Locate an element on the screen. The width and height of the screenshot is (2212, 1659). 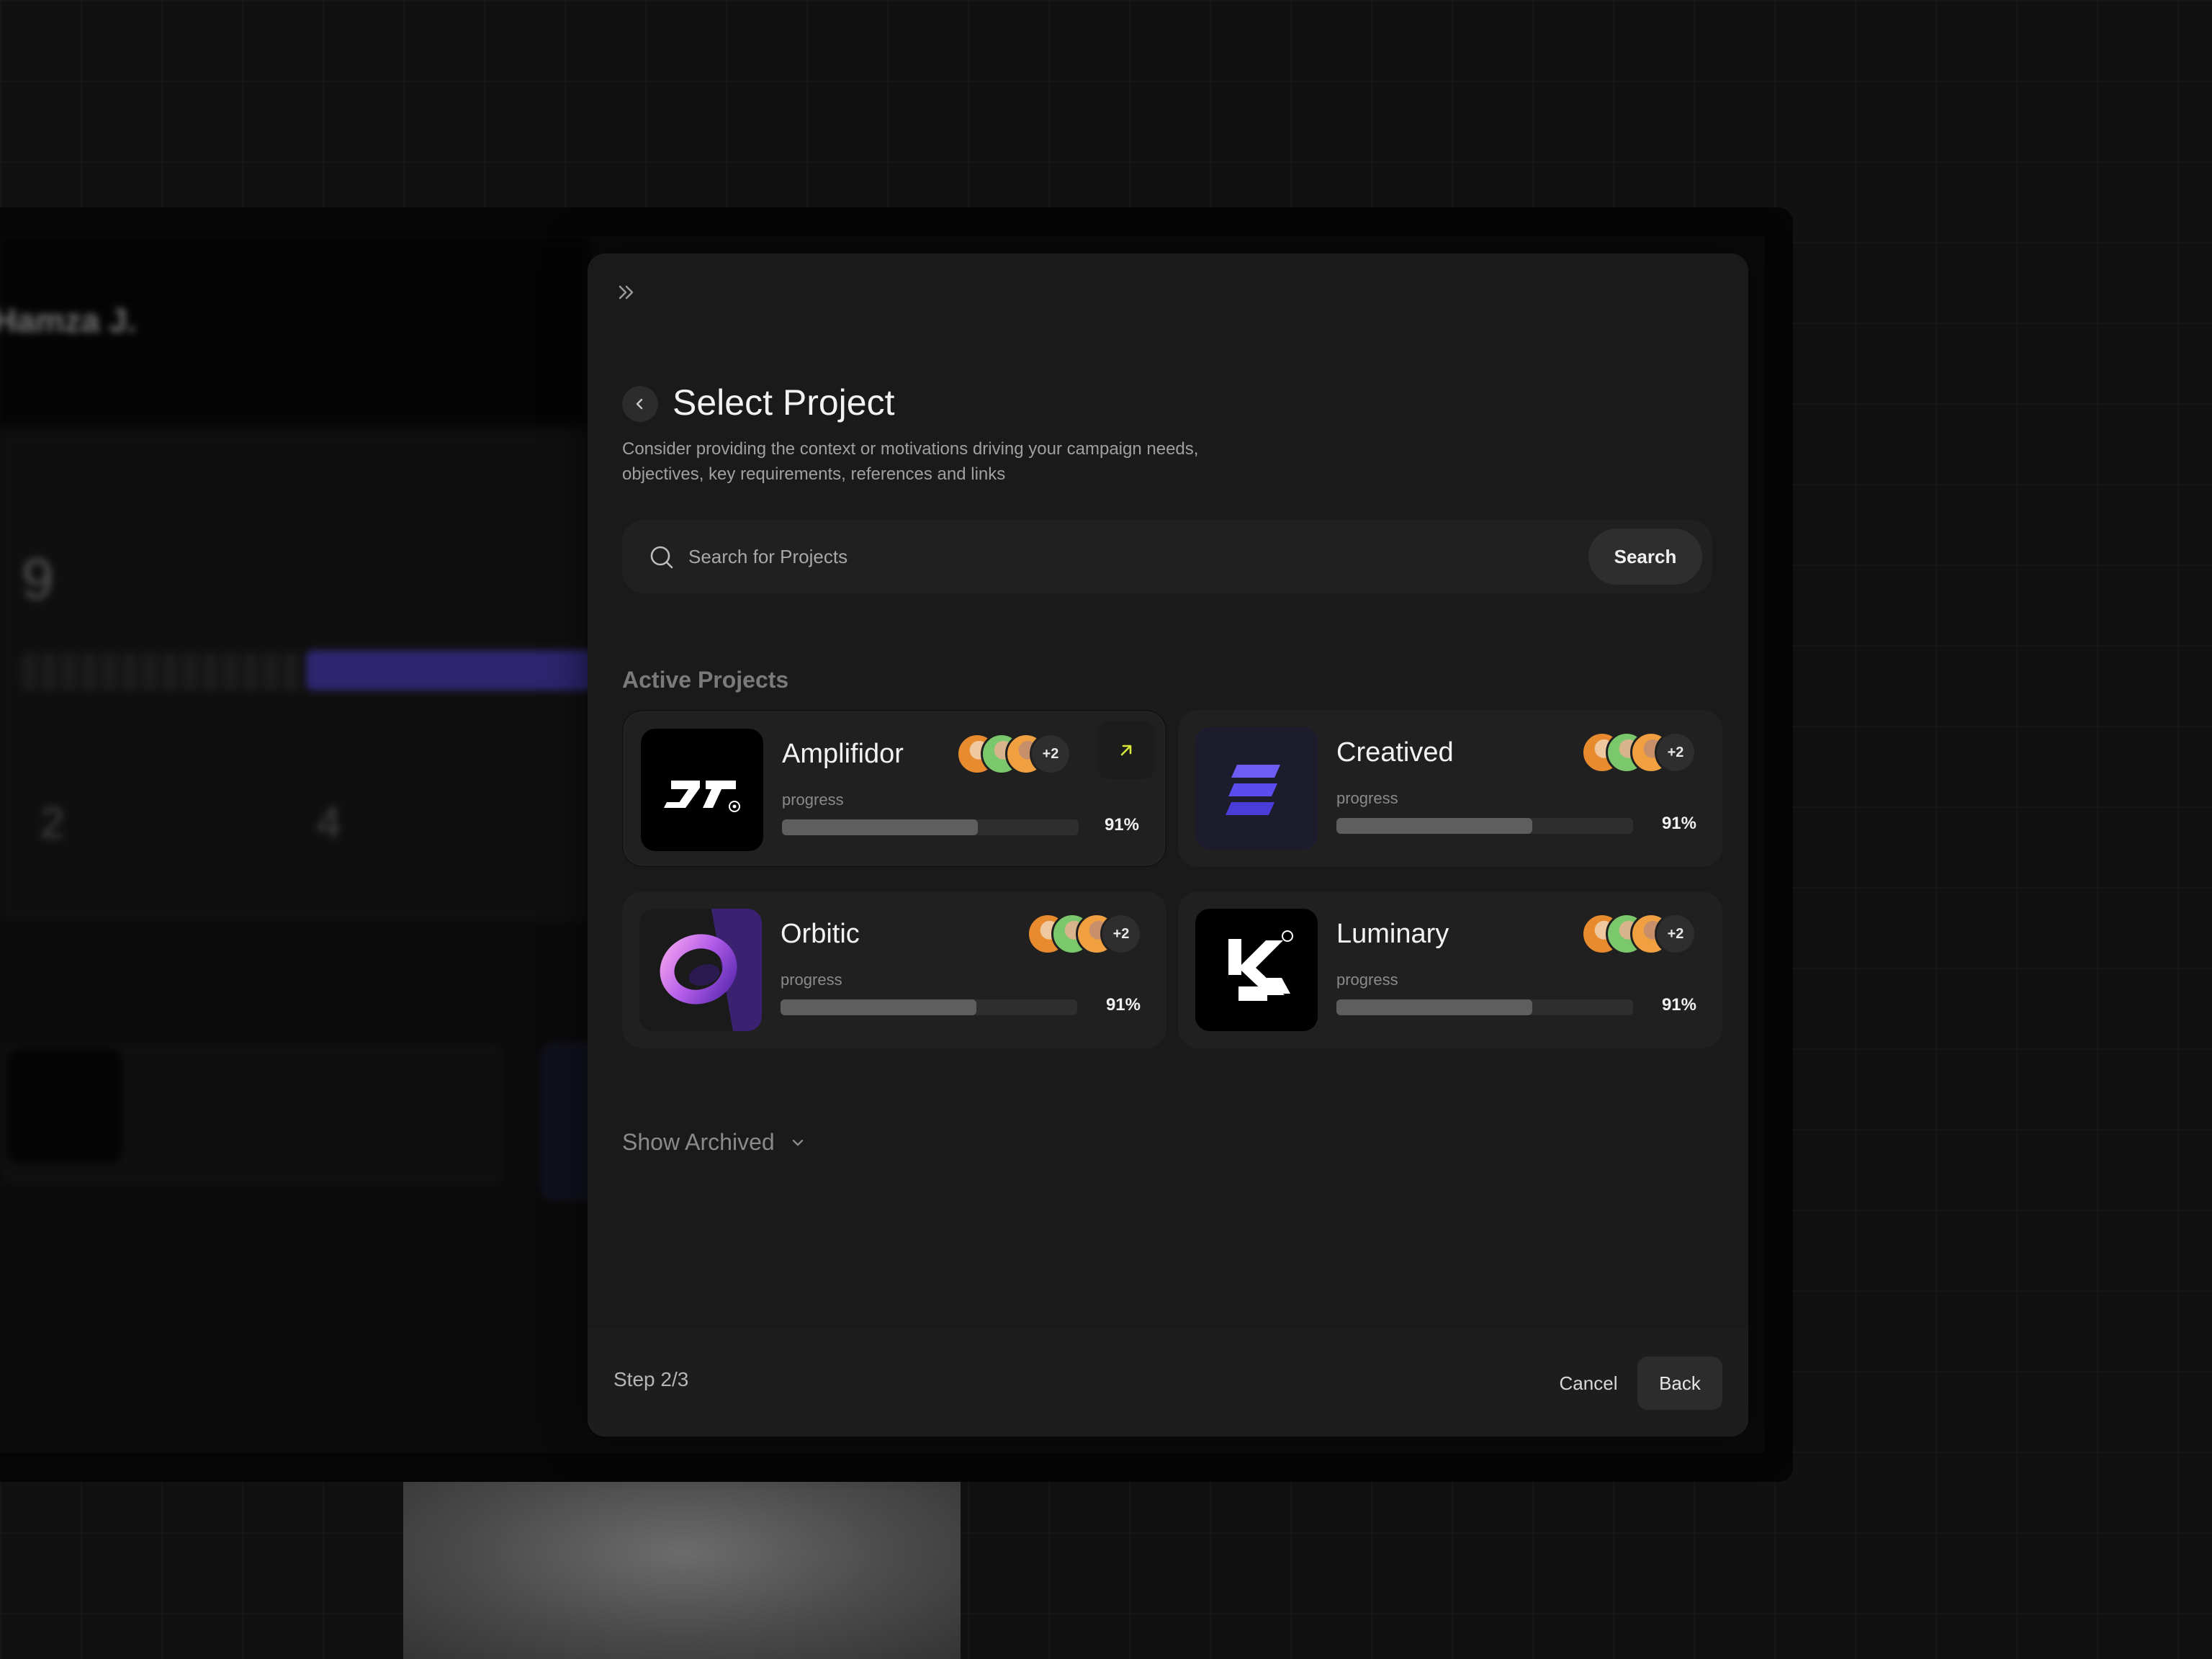
show-archived-toggle: Show Archived is located at coordinates (714, 1143).